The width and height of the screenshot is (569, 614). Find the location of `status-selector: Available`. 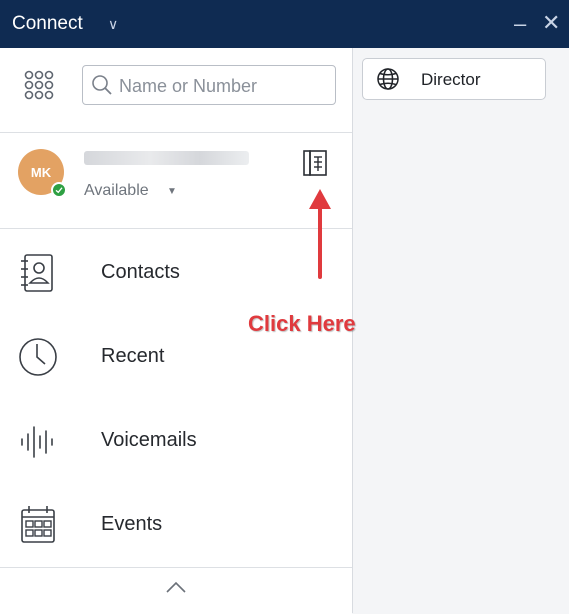

status-selector: Available is located at coordinates (116, 191).